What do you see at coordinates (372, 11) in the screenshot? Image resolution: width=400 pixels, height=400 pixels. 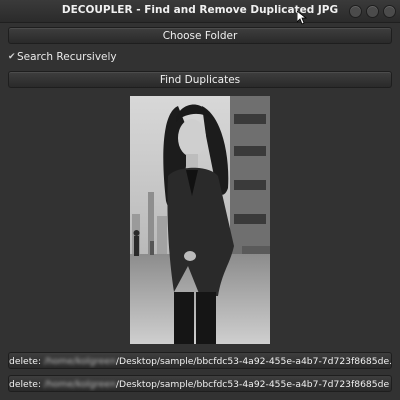 I see `maximize-button` at bounding box center [372, 11].